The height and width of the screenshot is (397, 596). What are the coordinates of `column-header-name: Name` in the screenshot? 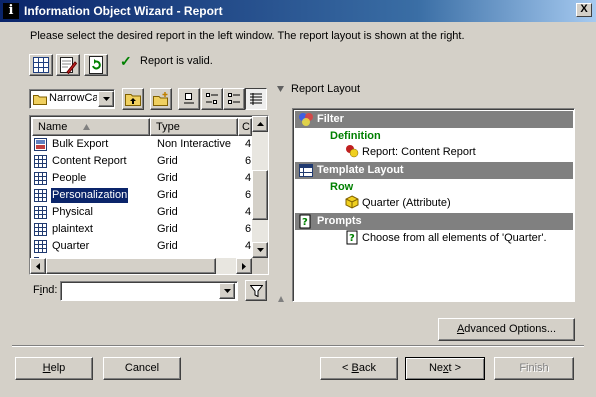 It's located at (91, 127).